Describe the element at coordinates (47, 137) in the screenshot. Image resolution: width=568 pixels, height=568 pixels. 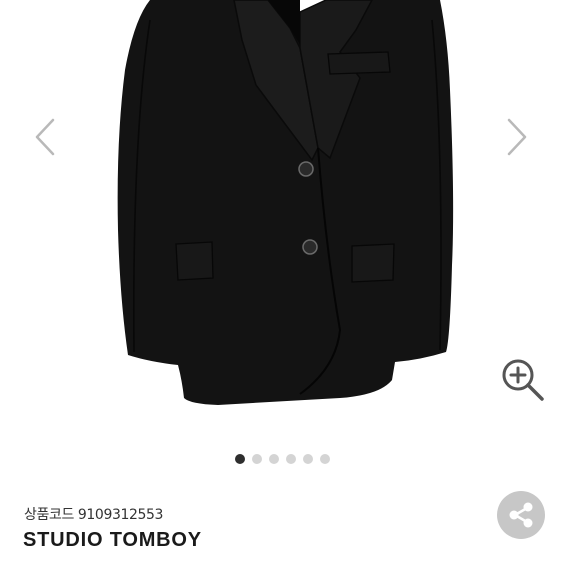
I see `chevron-left-icon` at that location.